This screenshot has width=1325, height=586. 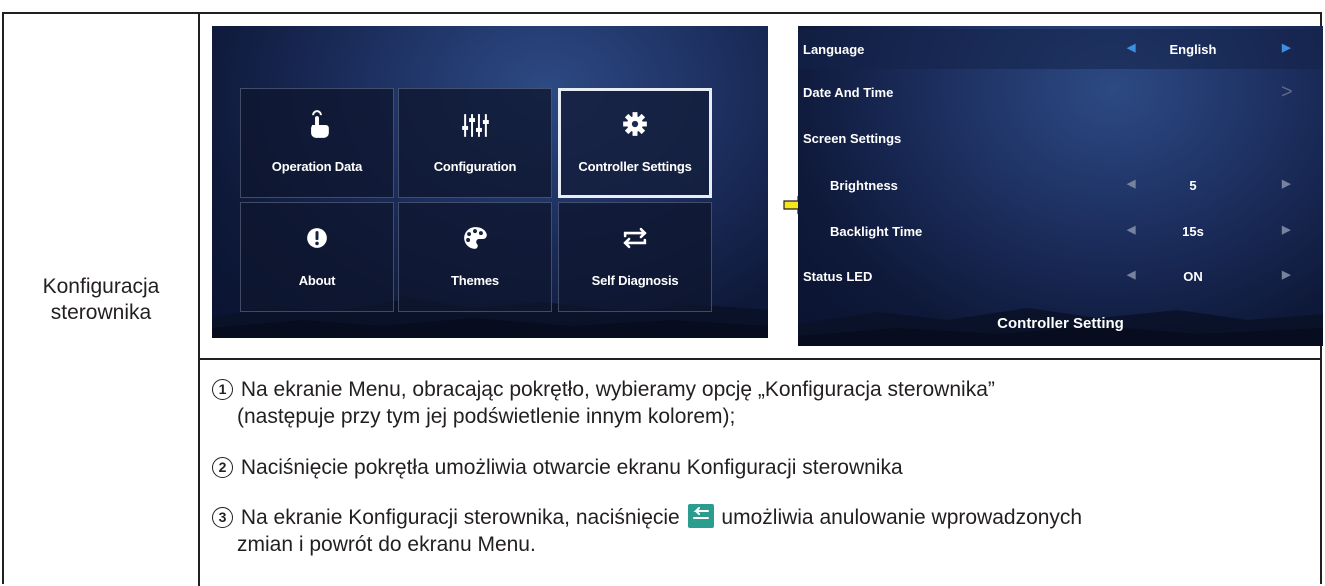 I want to click on tile-configuration: Configuration, so click(x=475, y=143).